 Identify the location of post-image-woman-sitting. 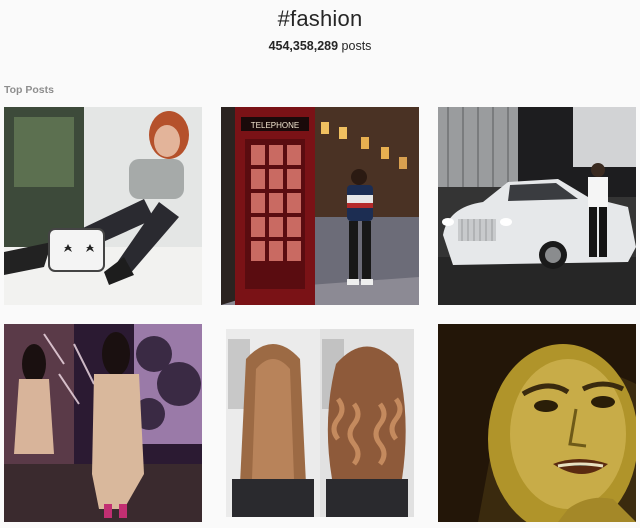
(103, 206).